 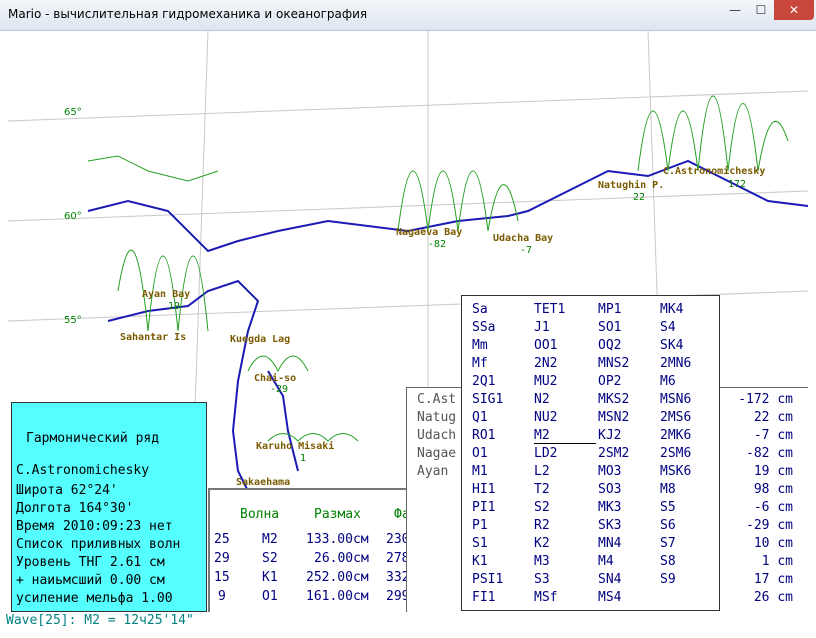 What do you see at coordinates (629, 507) in the screenshot?
I see `wave-menu-item: MK3` at bounding box center [629, 507].